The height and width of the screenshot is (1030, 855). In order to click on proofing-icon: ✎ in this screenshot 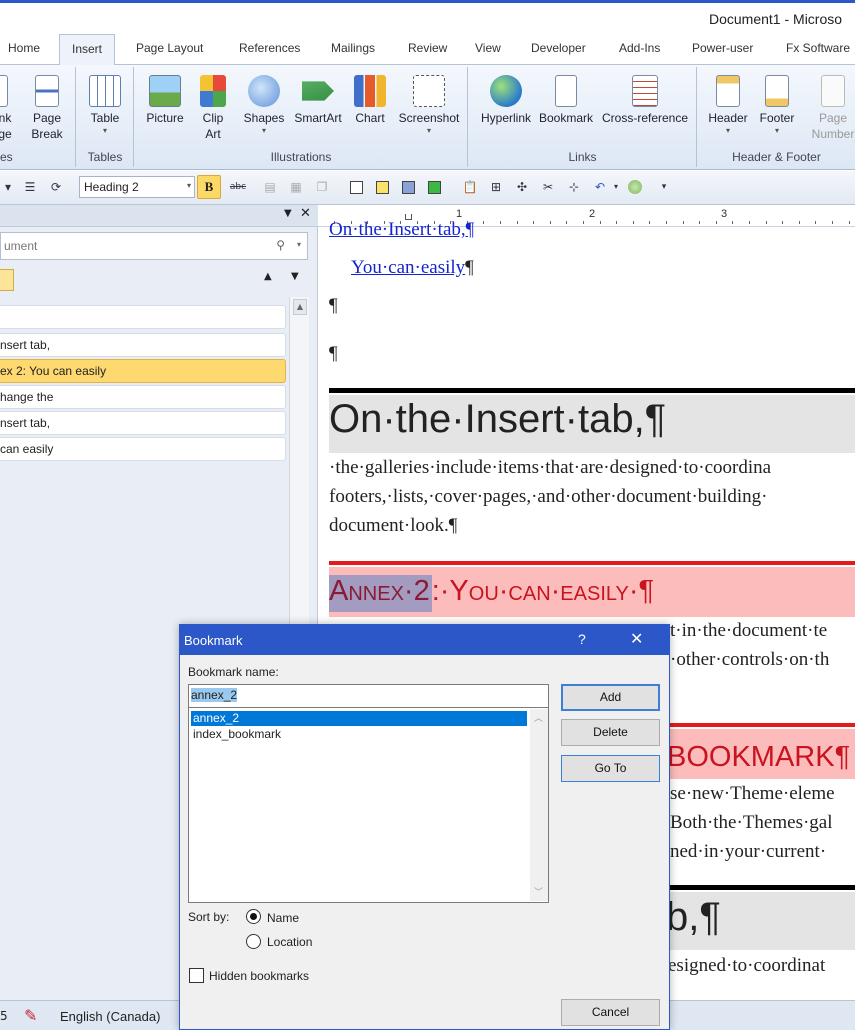, I will do `click(30, 1015)`.